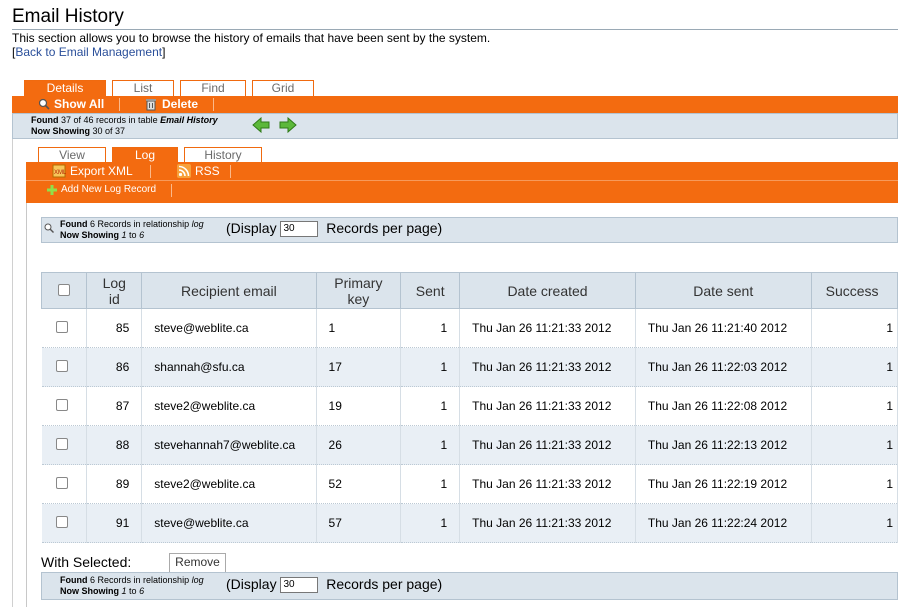 This screenshot has height=607, width=898. Describe the element at coordinates (359, 445) in the screenshot. I see `primary-key-cell: 26` at that location.